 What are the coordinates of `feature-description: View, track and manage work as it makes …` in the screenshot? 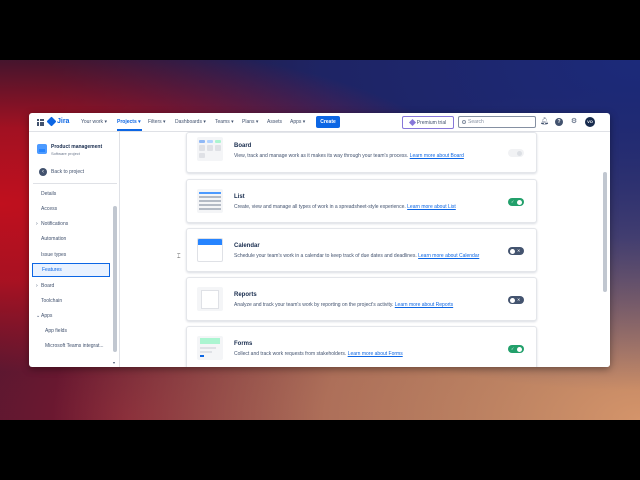 It's located at (349, 156).